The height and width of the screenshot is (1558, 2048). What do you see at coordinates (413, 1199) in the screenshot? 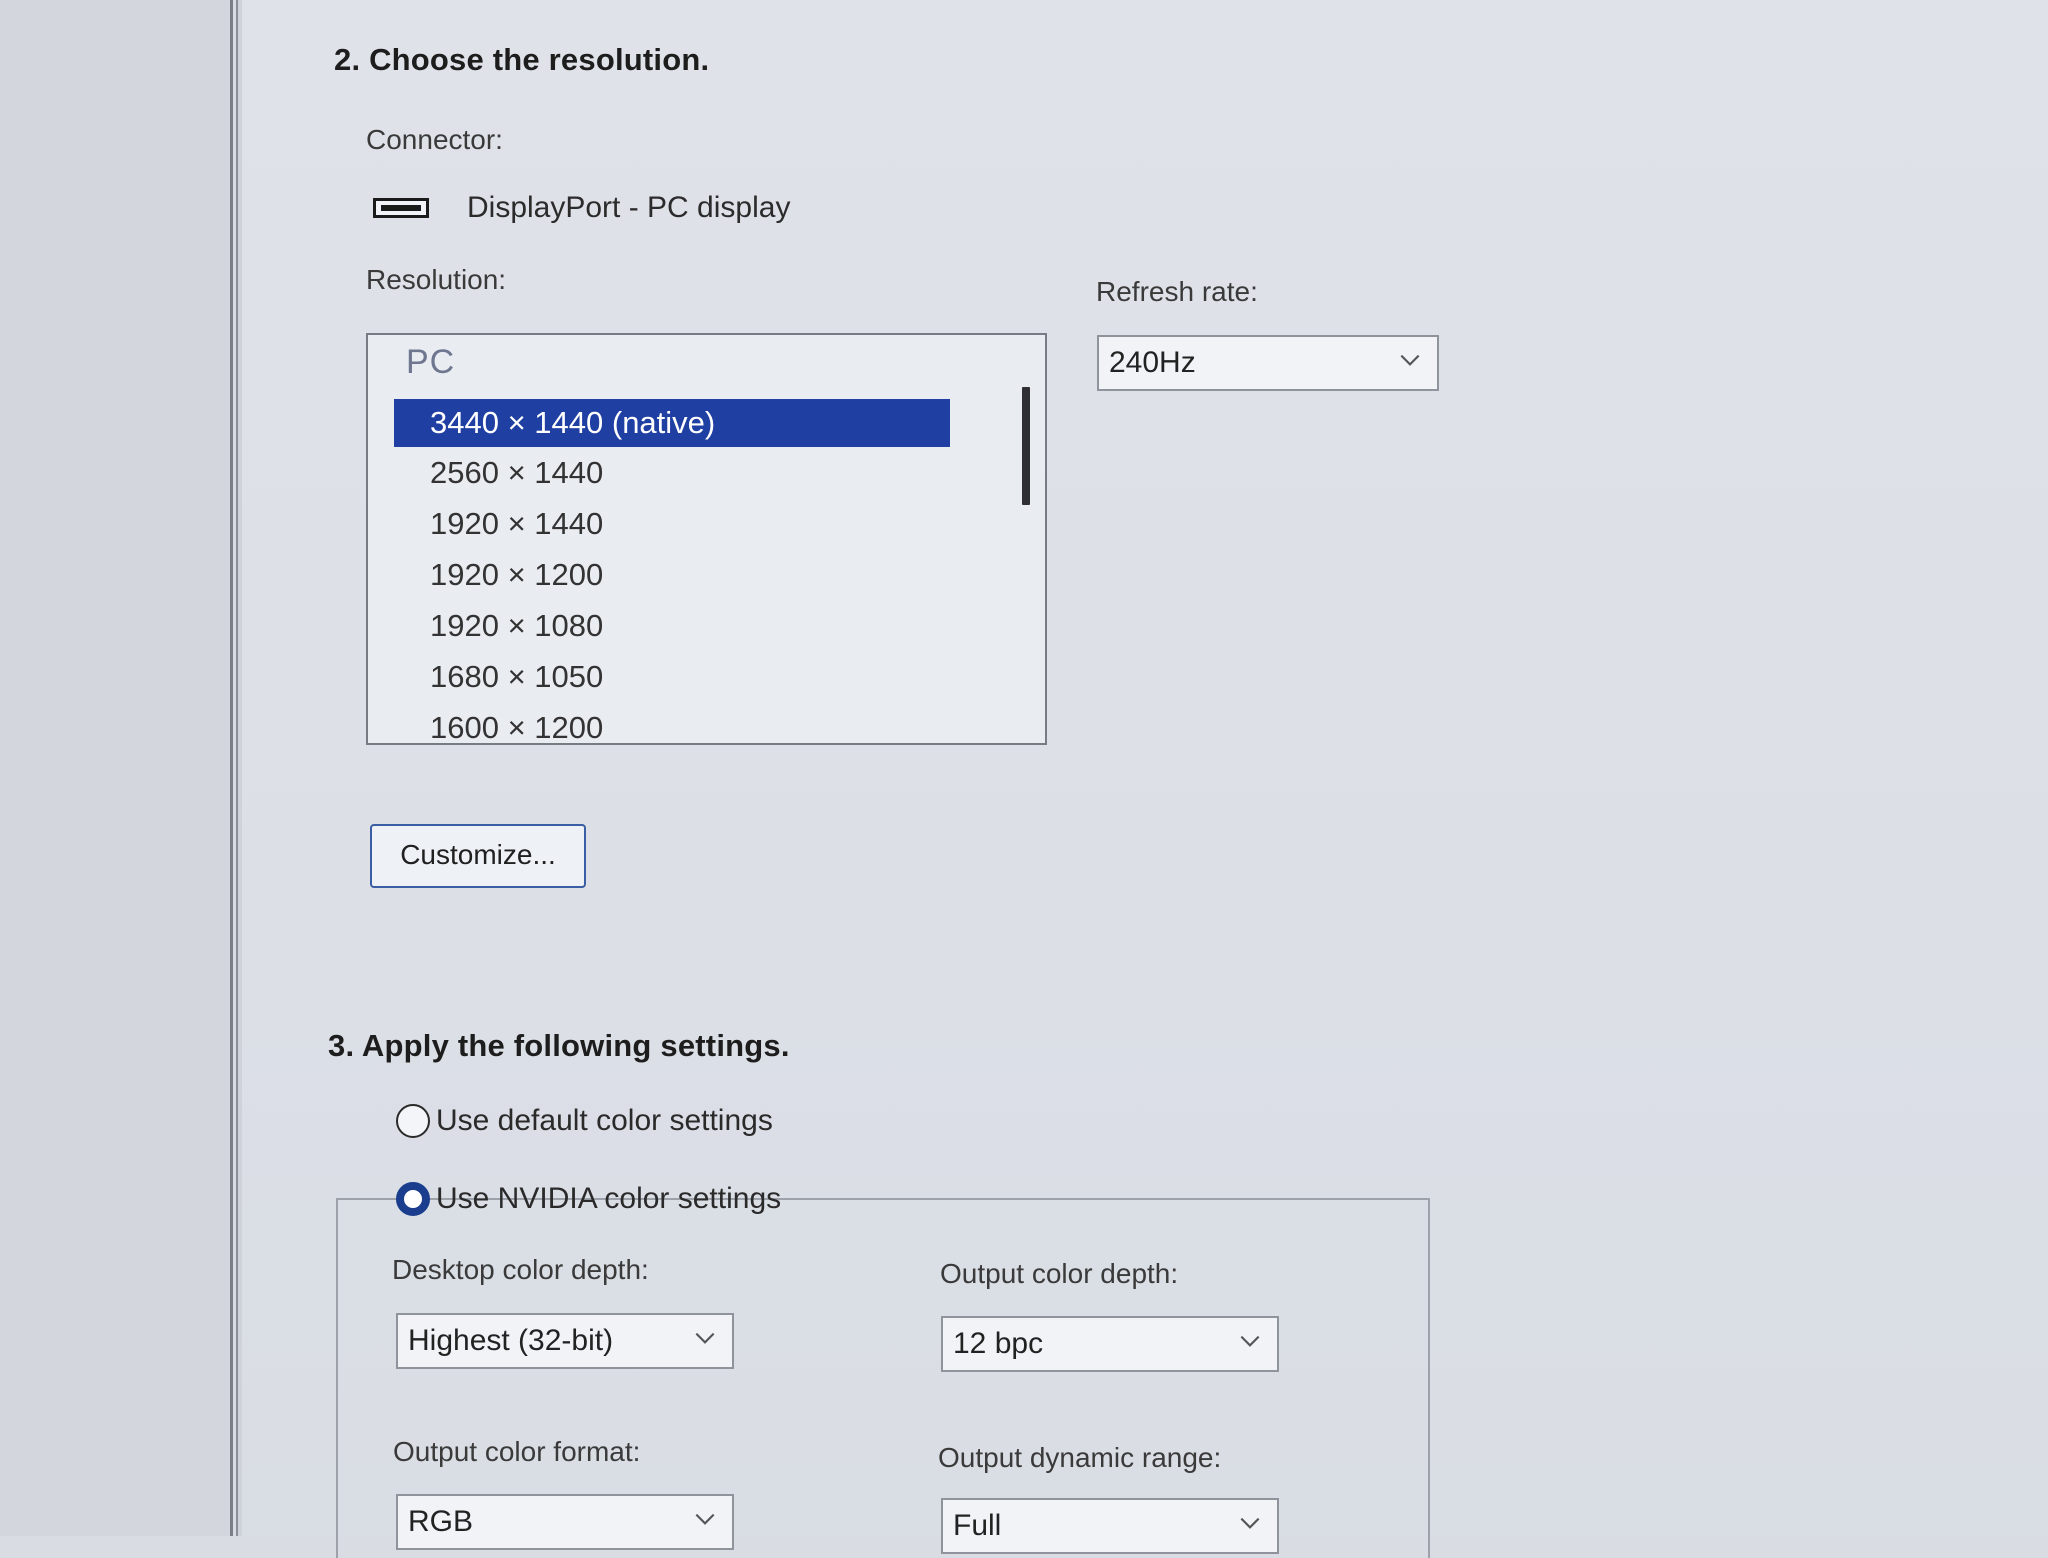
I see `radio-button-nvidia` at bounding box center [413, 1199].